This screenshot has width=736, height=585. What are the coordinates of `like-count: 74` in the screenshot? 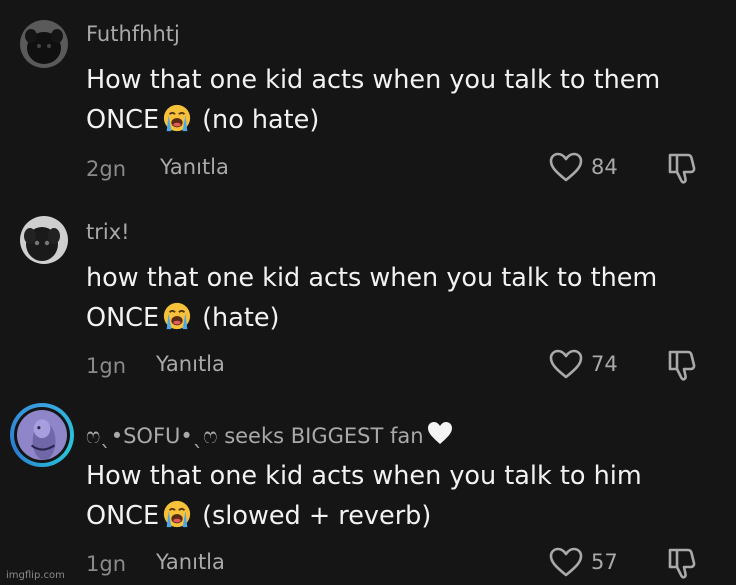 It's located at (604, 364).